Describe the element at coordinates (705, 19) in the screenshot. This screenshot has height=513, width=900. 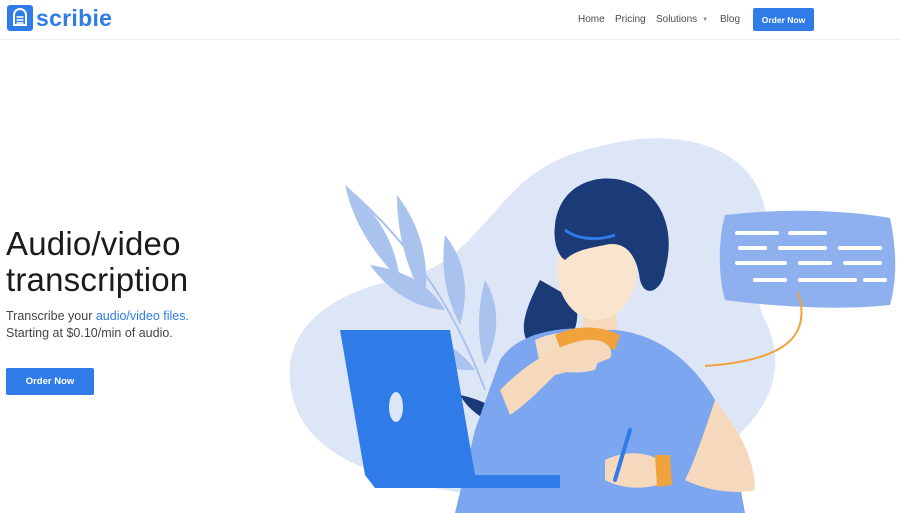
I see `chevron-down-icon: ▼` at that location.